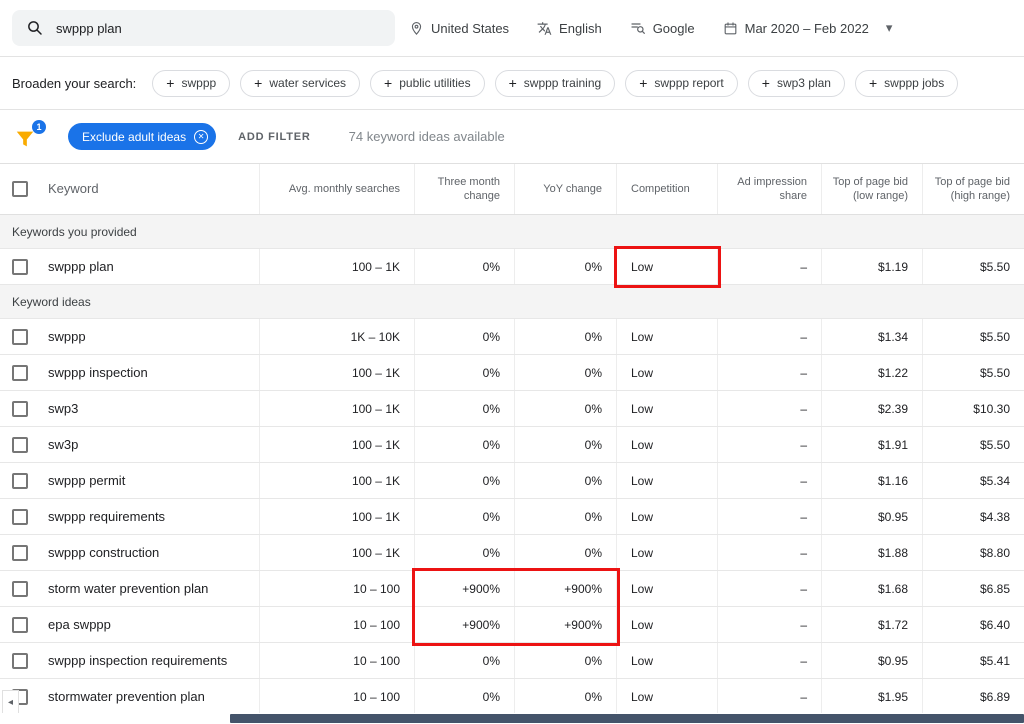  What do you see at coordinates (994, 588) in the screenshot?
I see `high-bid-value: $6.85` at bounding box center [994, 588].